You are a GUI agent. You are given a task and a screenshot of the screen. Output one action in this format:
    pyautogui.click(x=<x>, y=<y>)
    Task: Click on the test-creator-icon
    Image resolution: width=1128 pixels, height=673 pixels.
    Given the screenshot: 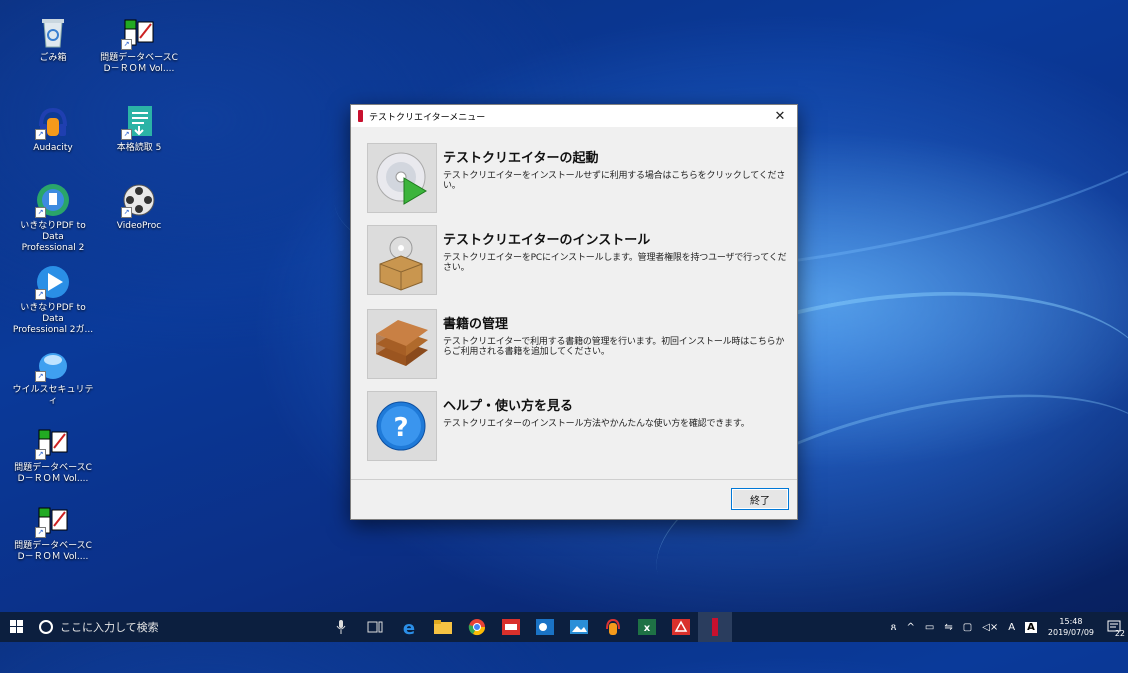 What is the action you would take?
    pyautogui.click(x=715, y=627)
    